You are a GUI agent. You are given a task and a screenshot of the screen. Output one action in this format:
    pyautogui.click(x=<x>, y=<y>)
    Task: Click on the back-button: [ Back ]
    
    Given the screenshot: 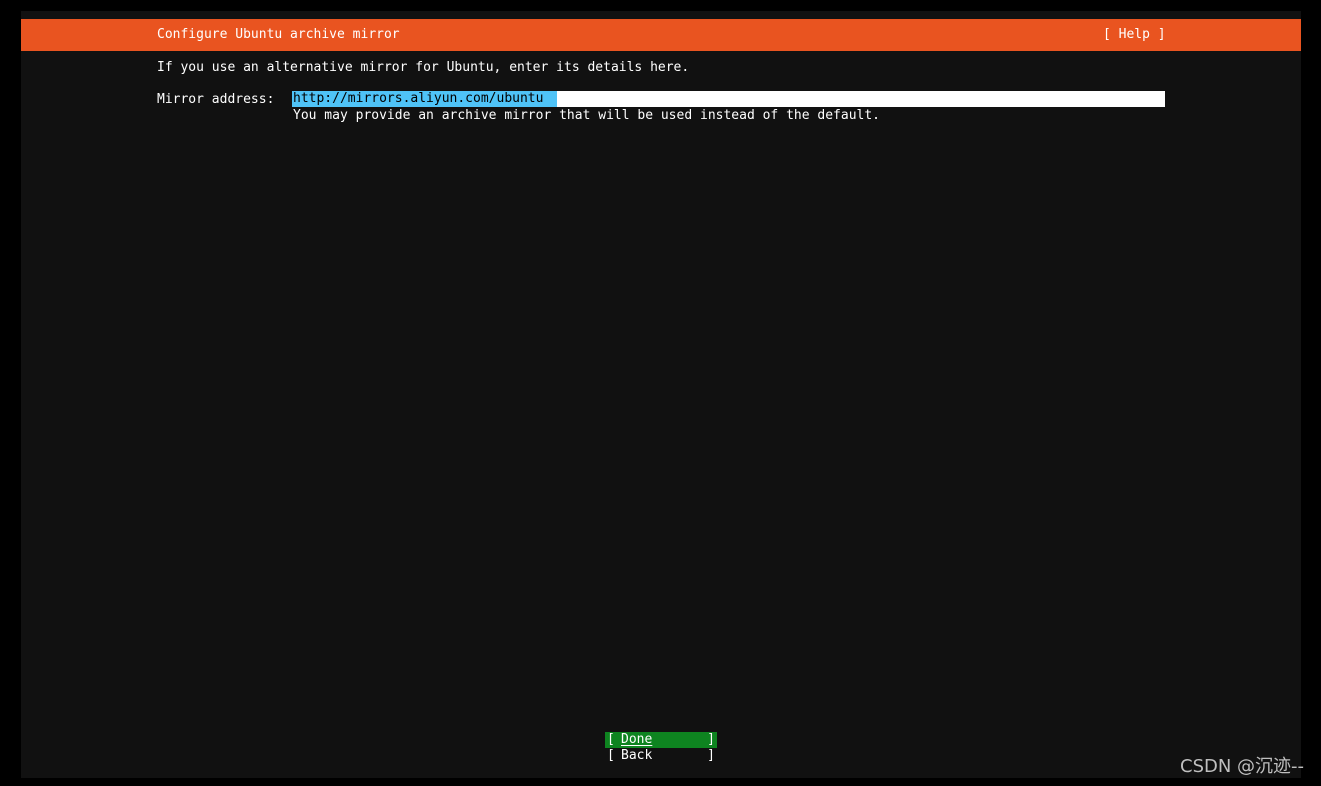 What is the action you would take?
    pyautogui.click(x=661, y=756)
    